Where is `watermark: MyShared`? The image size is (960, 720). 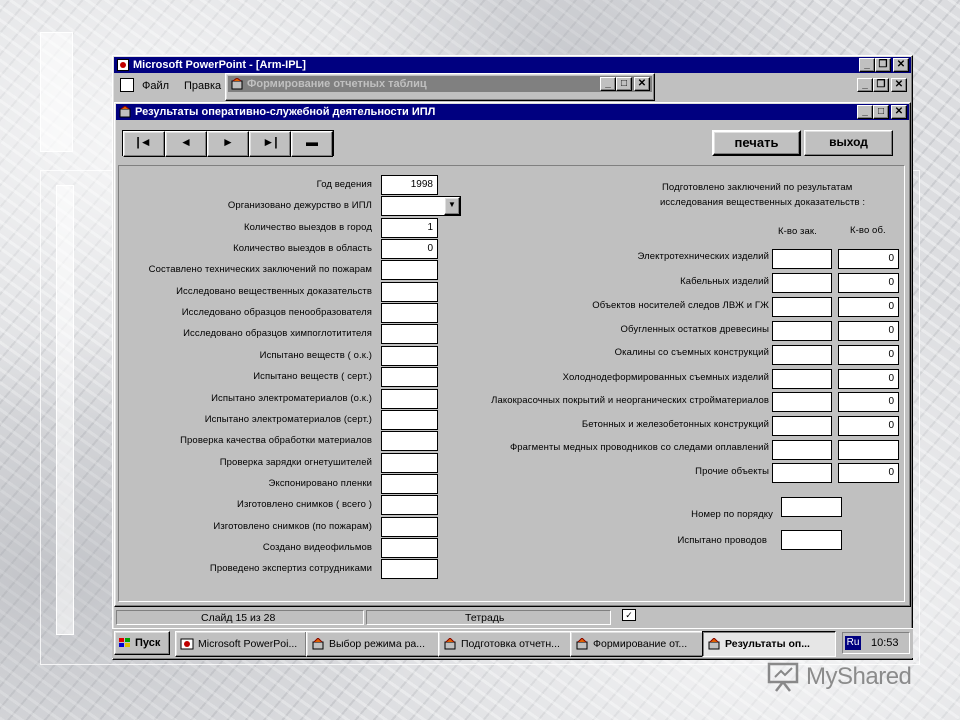 watermark: MyShared is located at coordinates (839, 677).